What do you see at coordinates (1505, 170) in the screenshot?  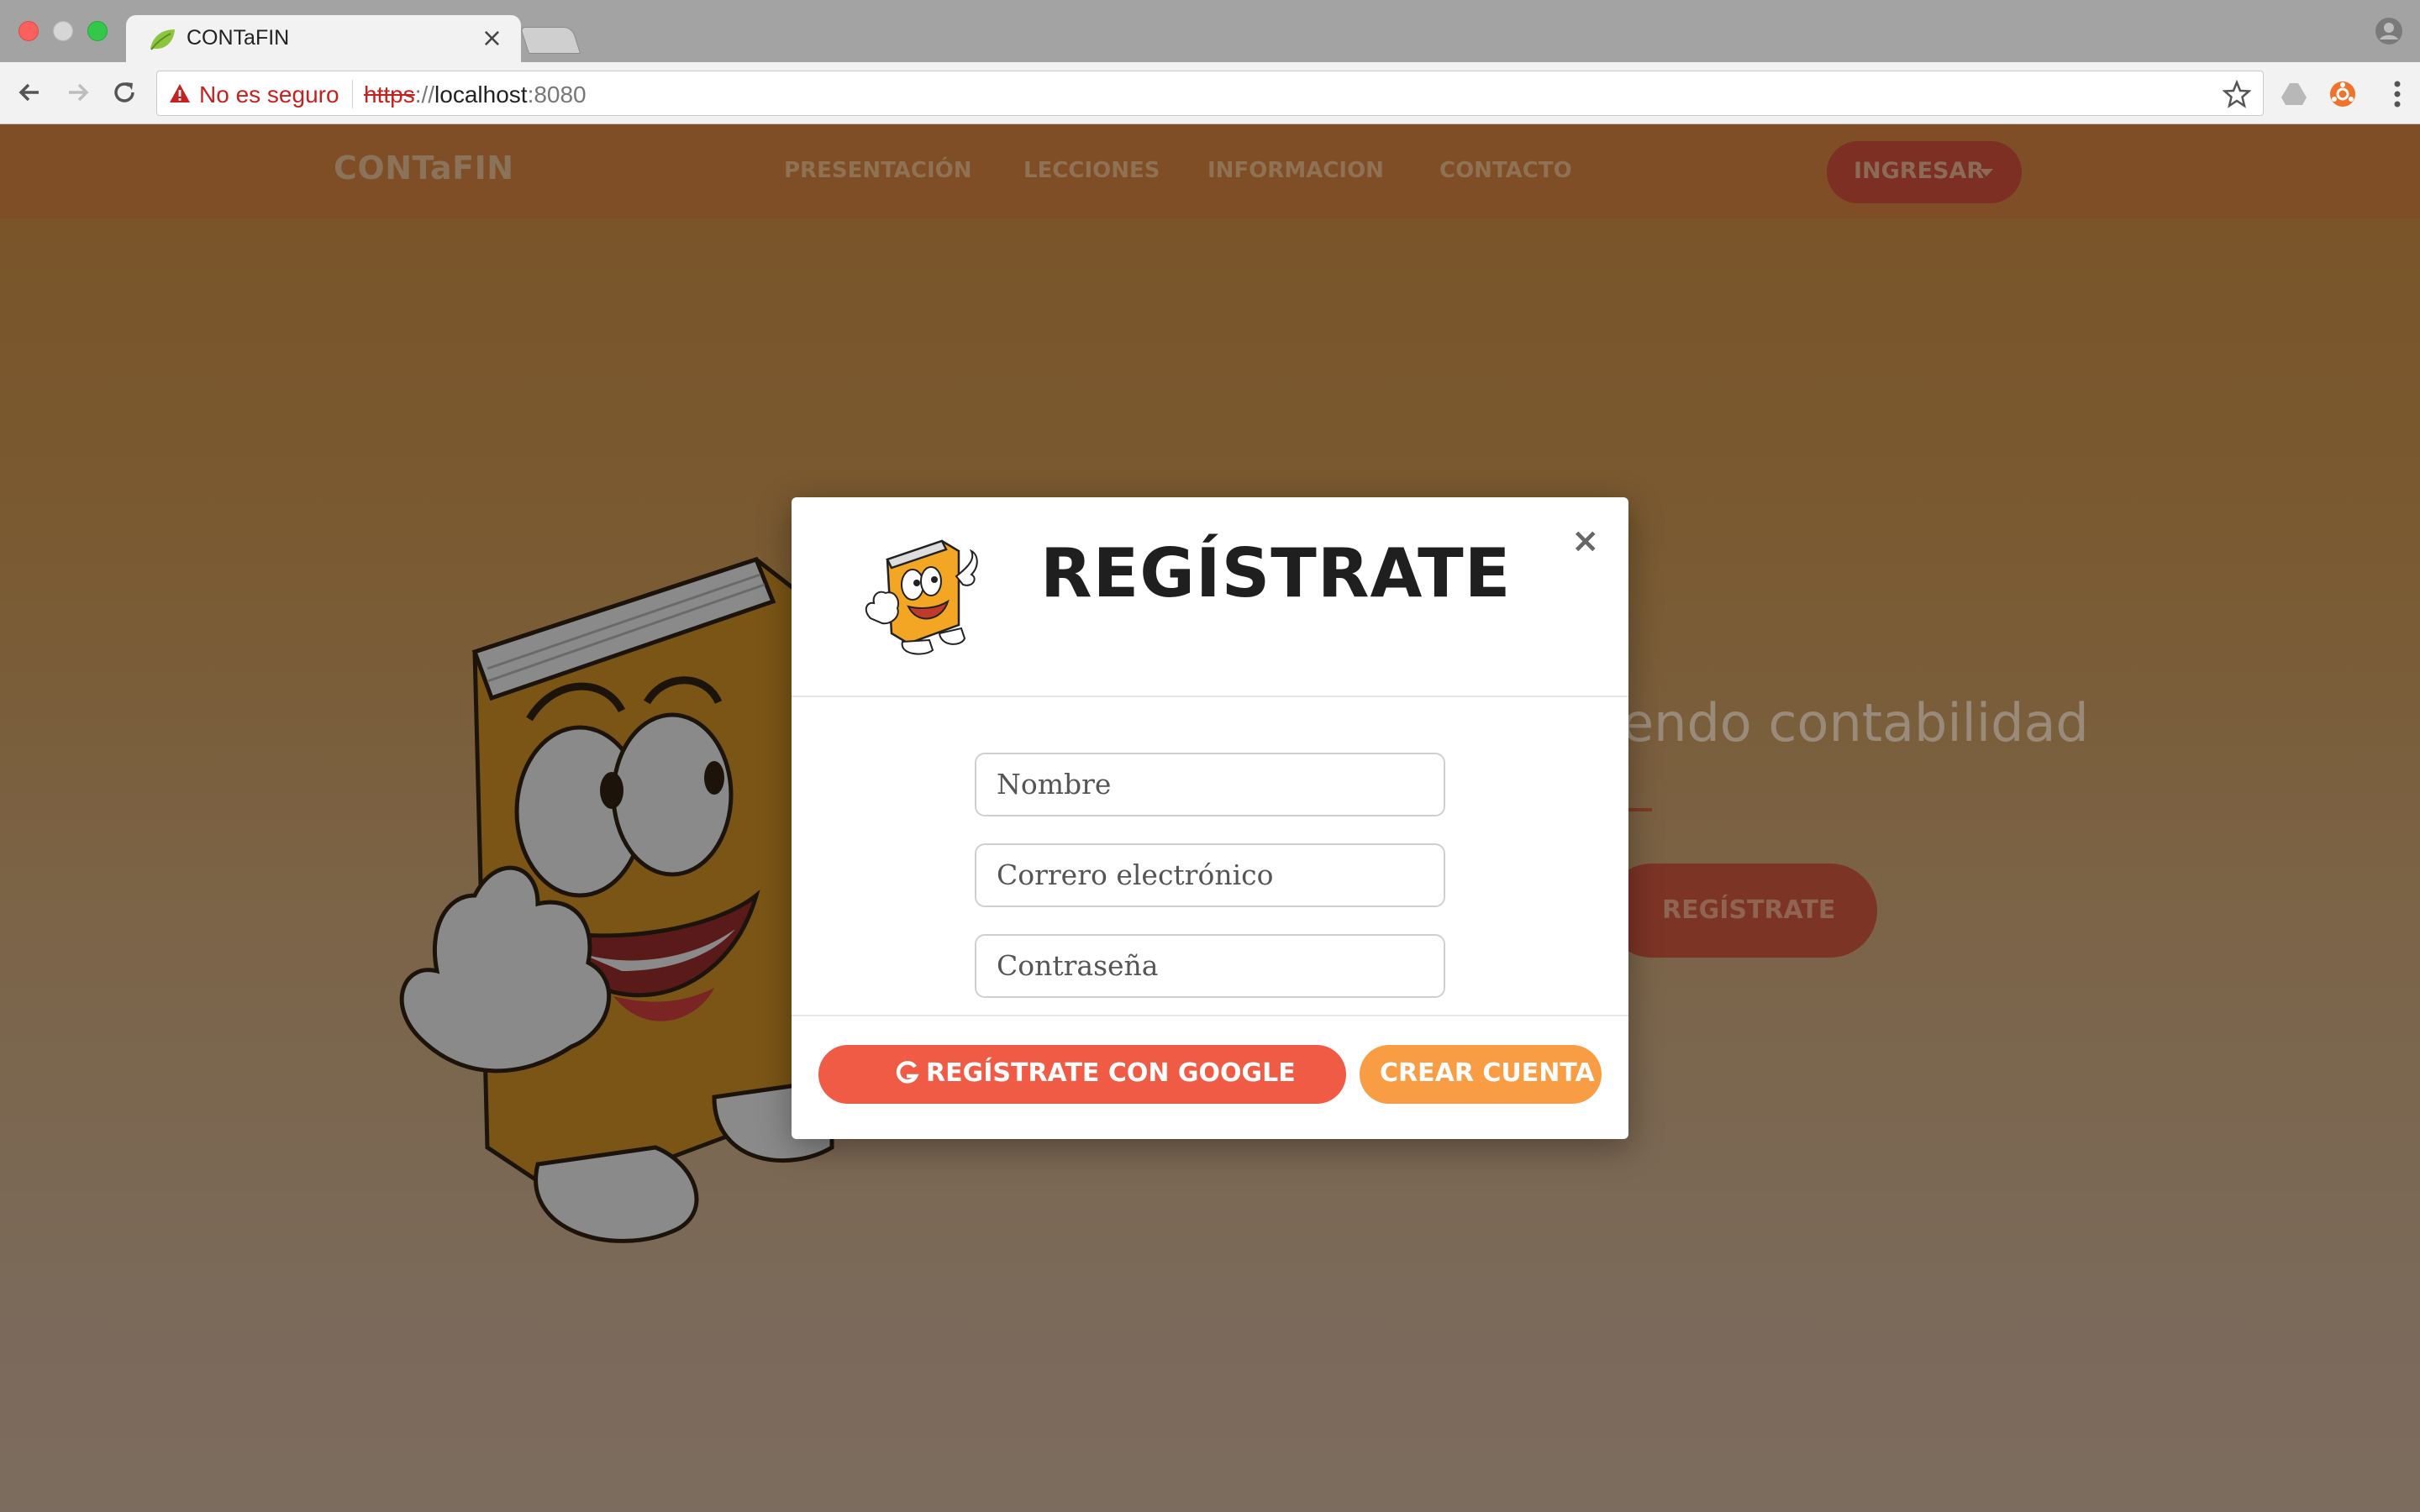 I see `nav-link-contacto: CONTACTO` at bounding box center [1505, 170].